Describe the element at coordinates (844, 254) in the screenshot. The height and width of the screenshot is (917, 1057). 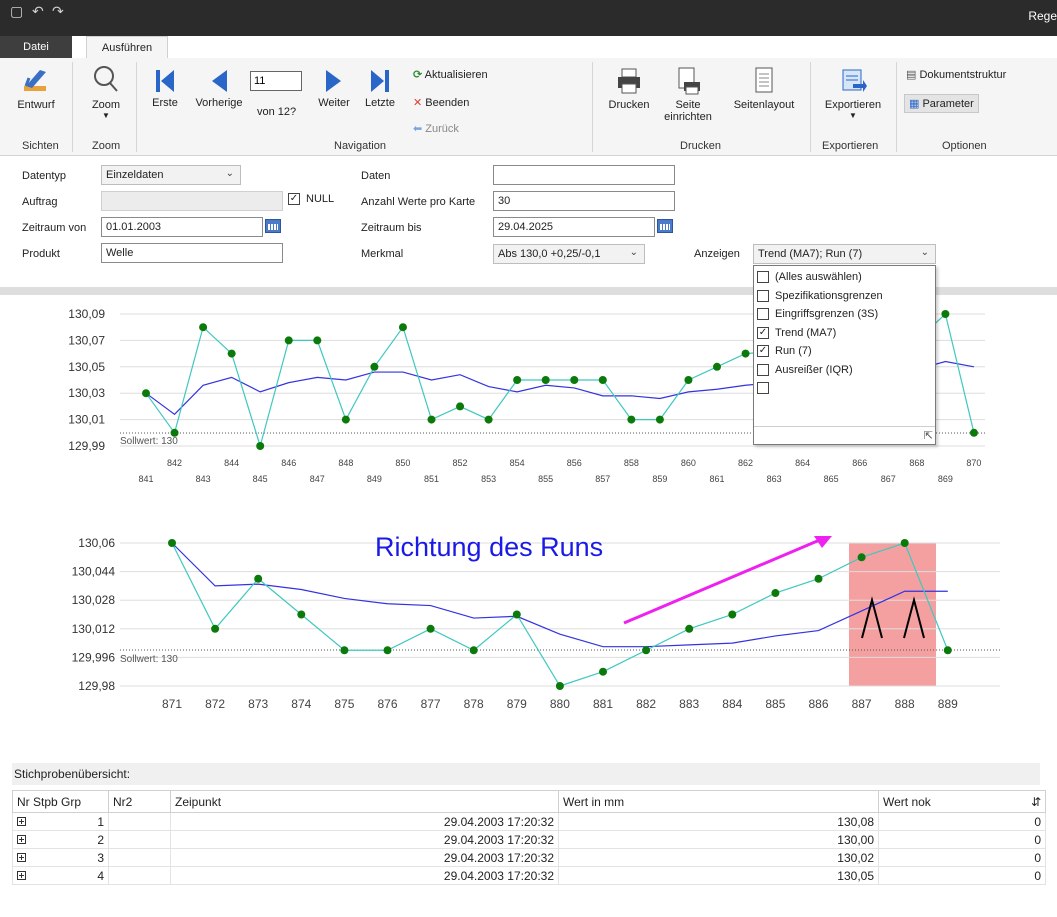
I see `anzeigen-select: Trend (MA7); Run (7) ⌄` at that location.